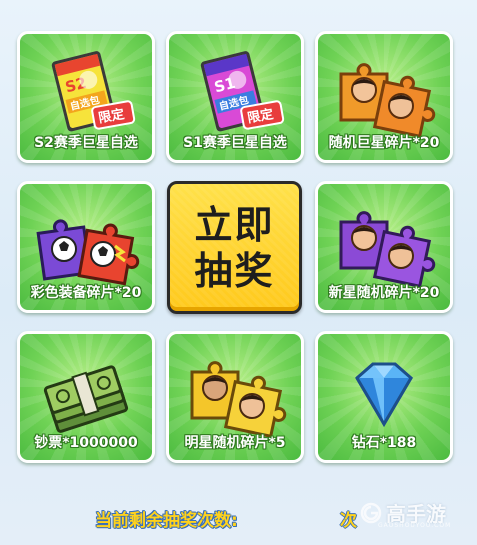  Describe the element at coordinates (86, 293) in the screenshot. I see `prize-label: 彩色装备碎片*20` at that location.